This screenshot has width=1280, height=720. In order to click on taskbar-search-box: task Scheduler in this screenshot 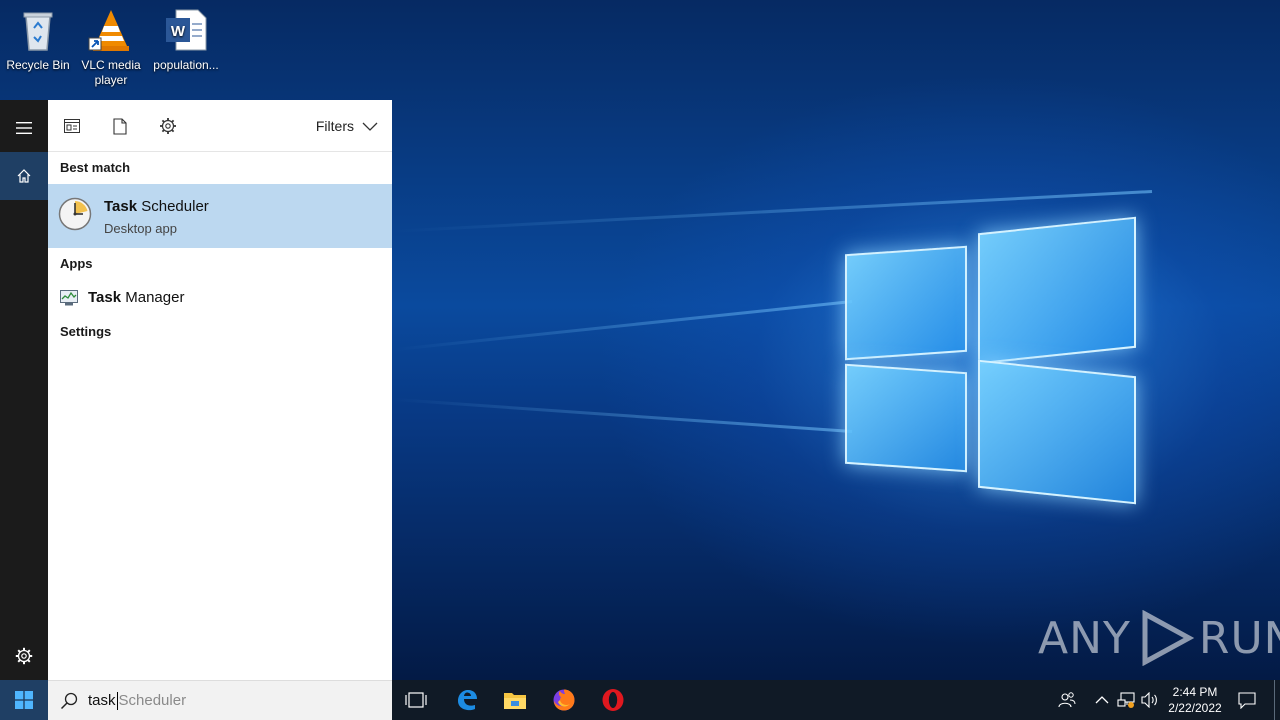, I will do `click(220, 700)`.